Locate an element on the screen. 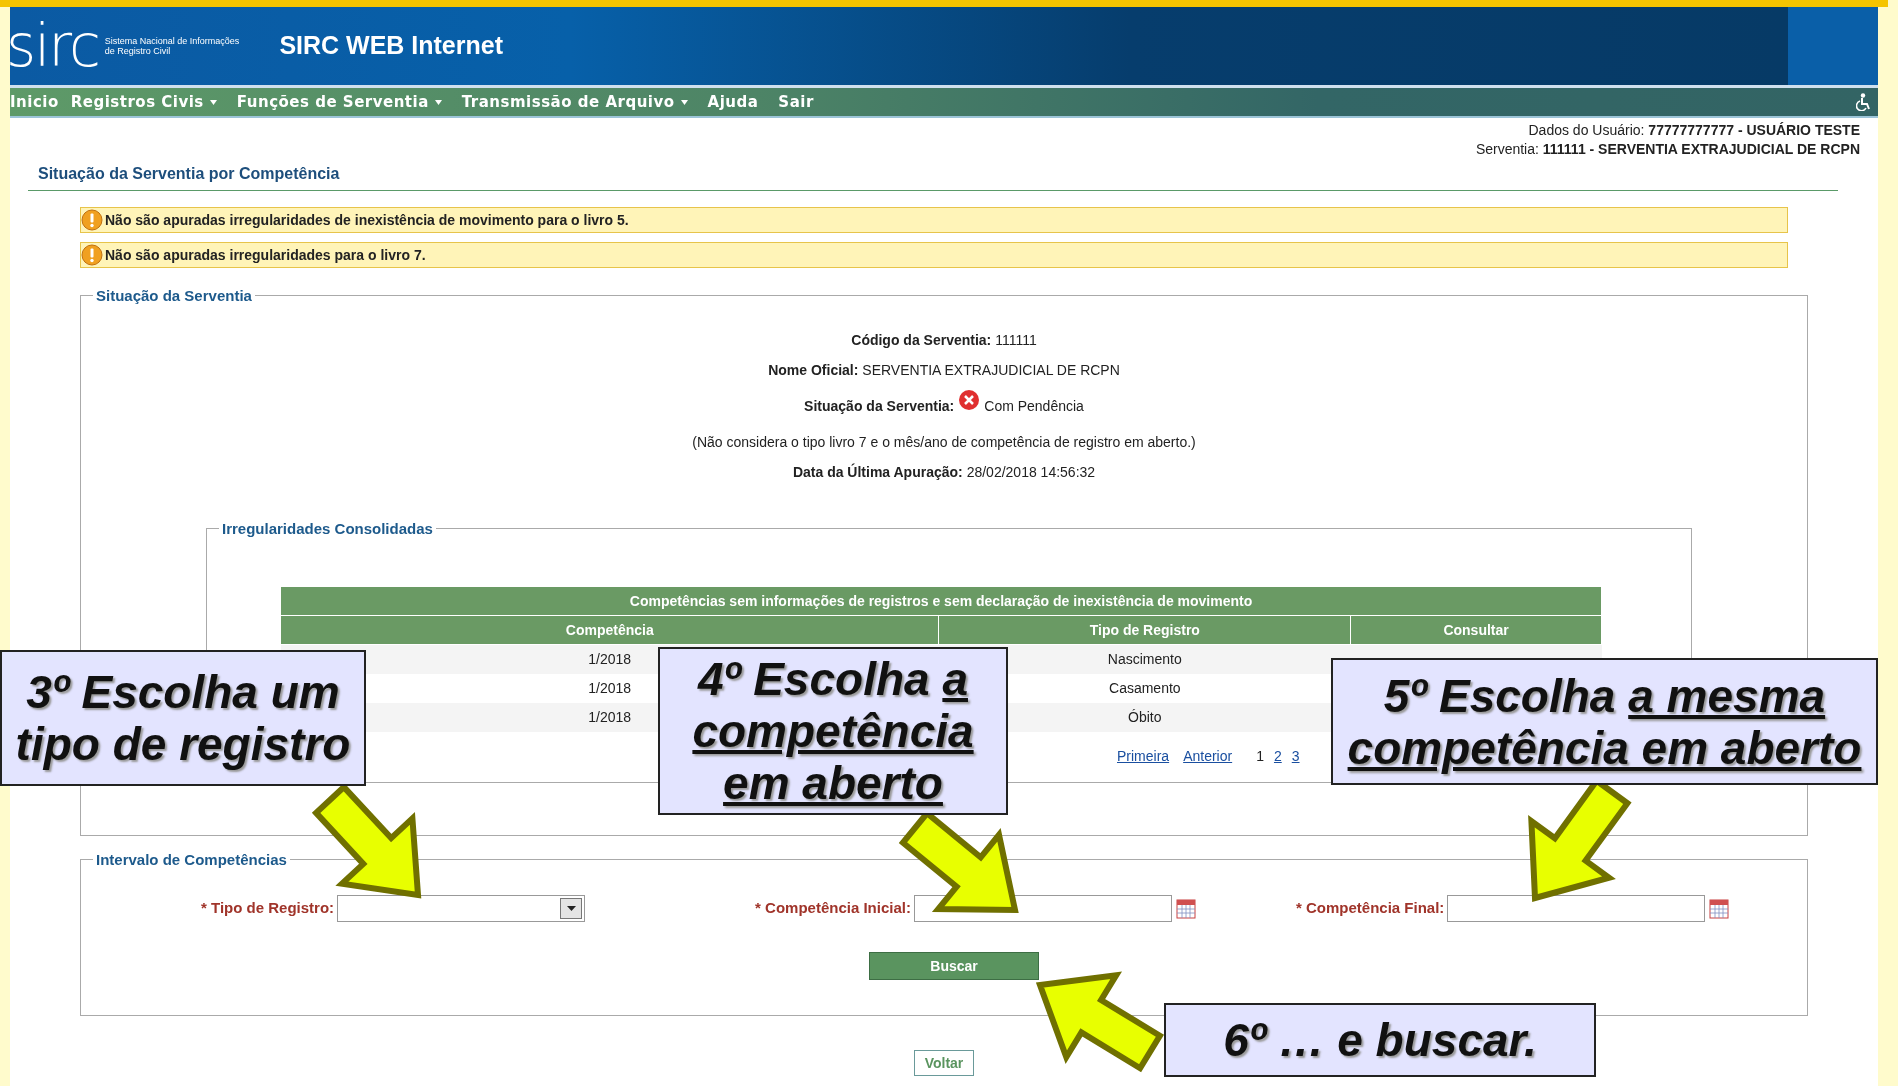  status-label: Situação da Serventia: is located at coordinates (879, 406).